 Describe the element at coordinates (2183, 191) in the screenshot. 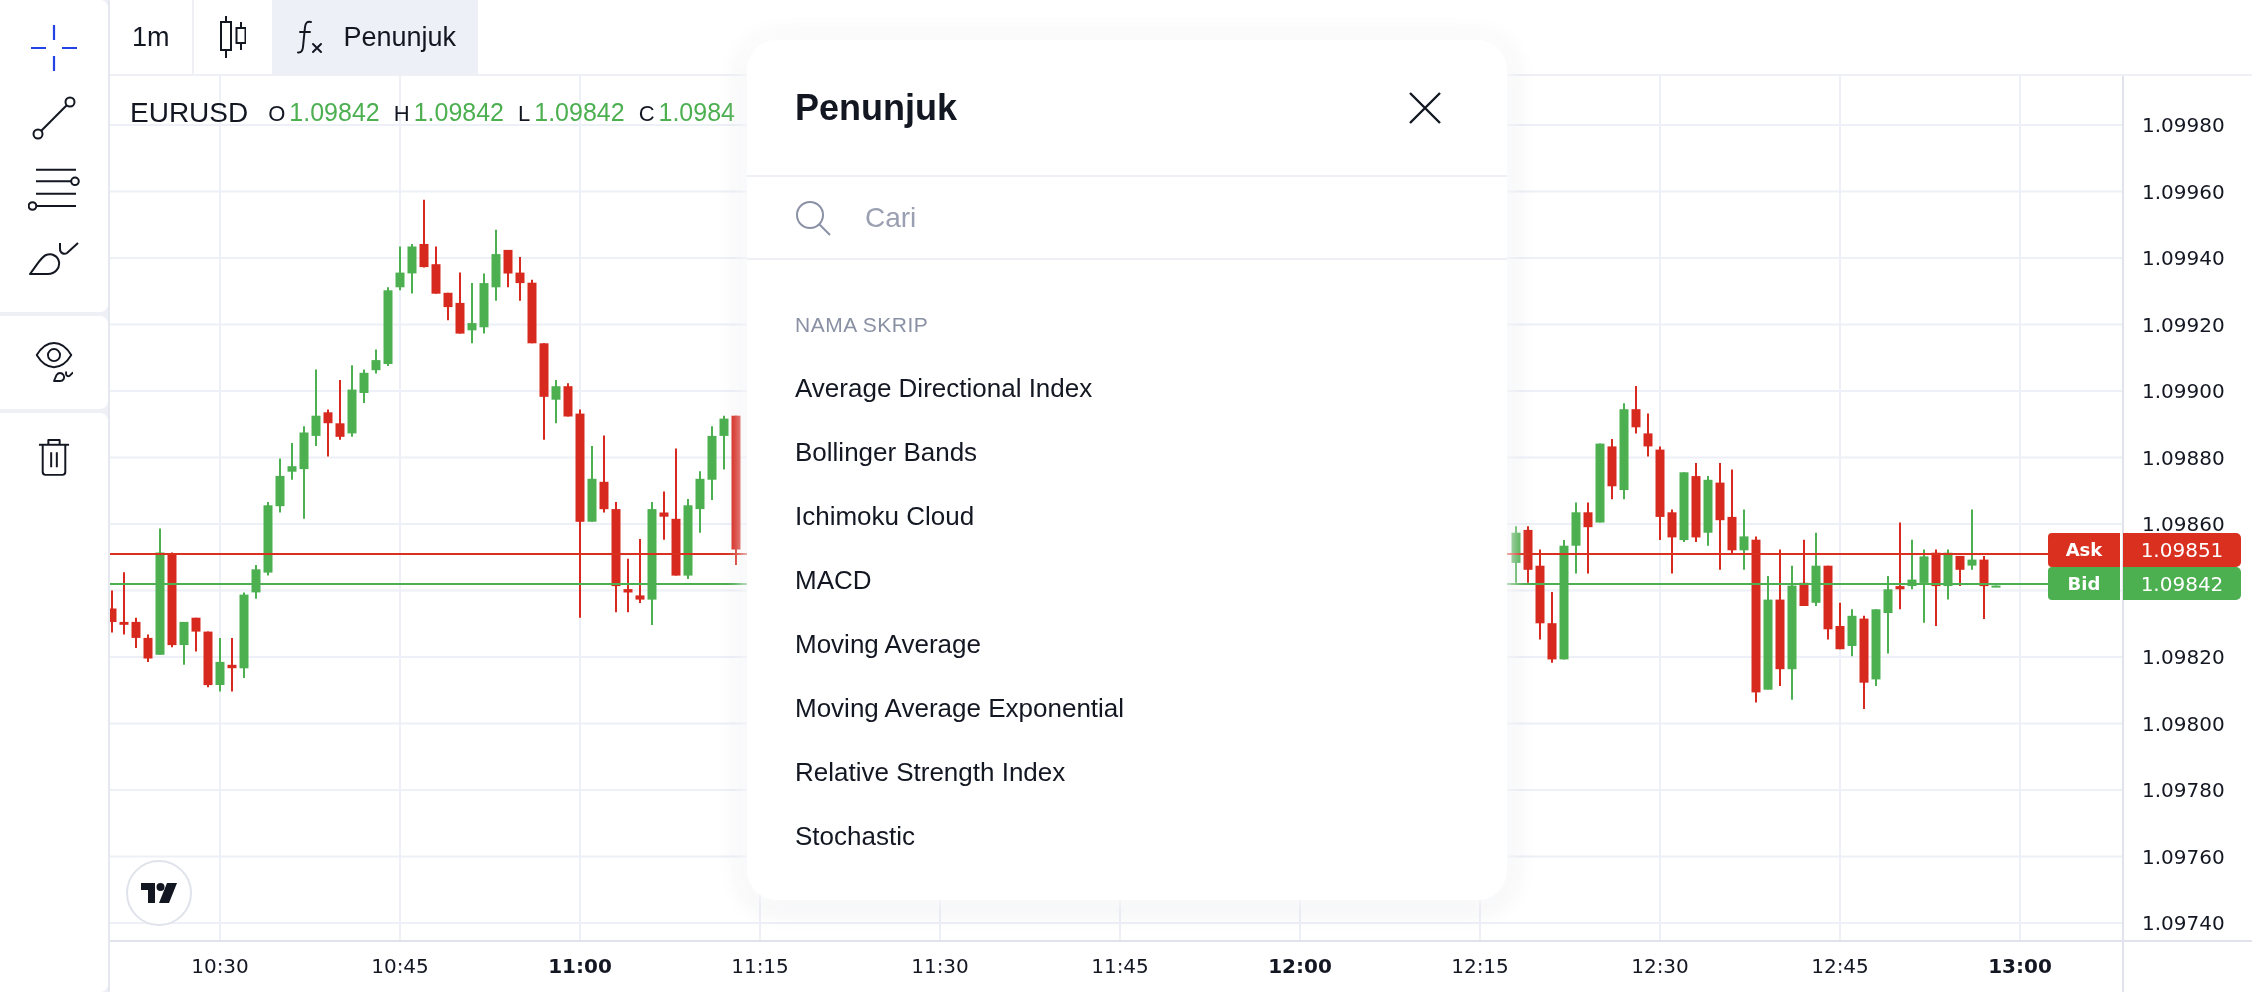

I see `price-label: 1.09960` at that location.